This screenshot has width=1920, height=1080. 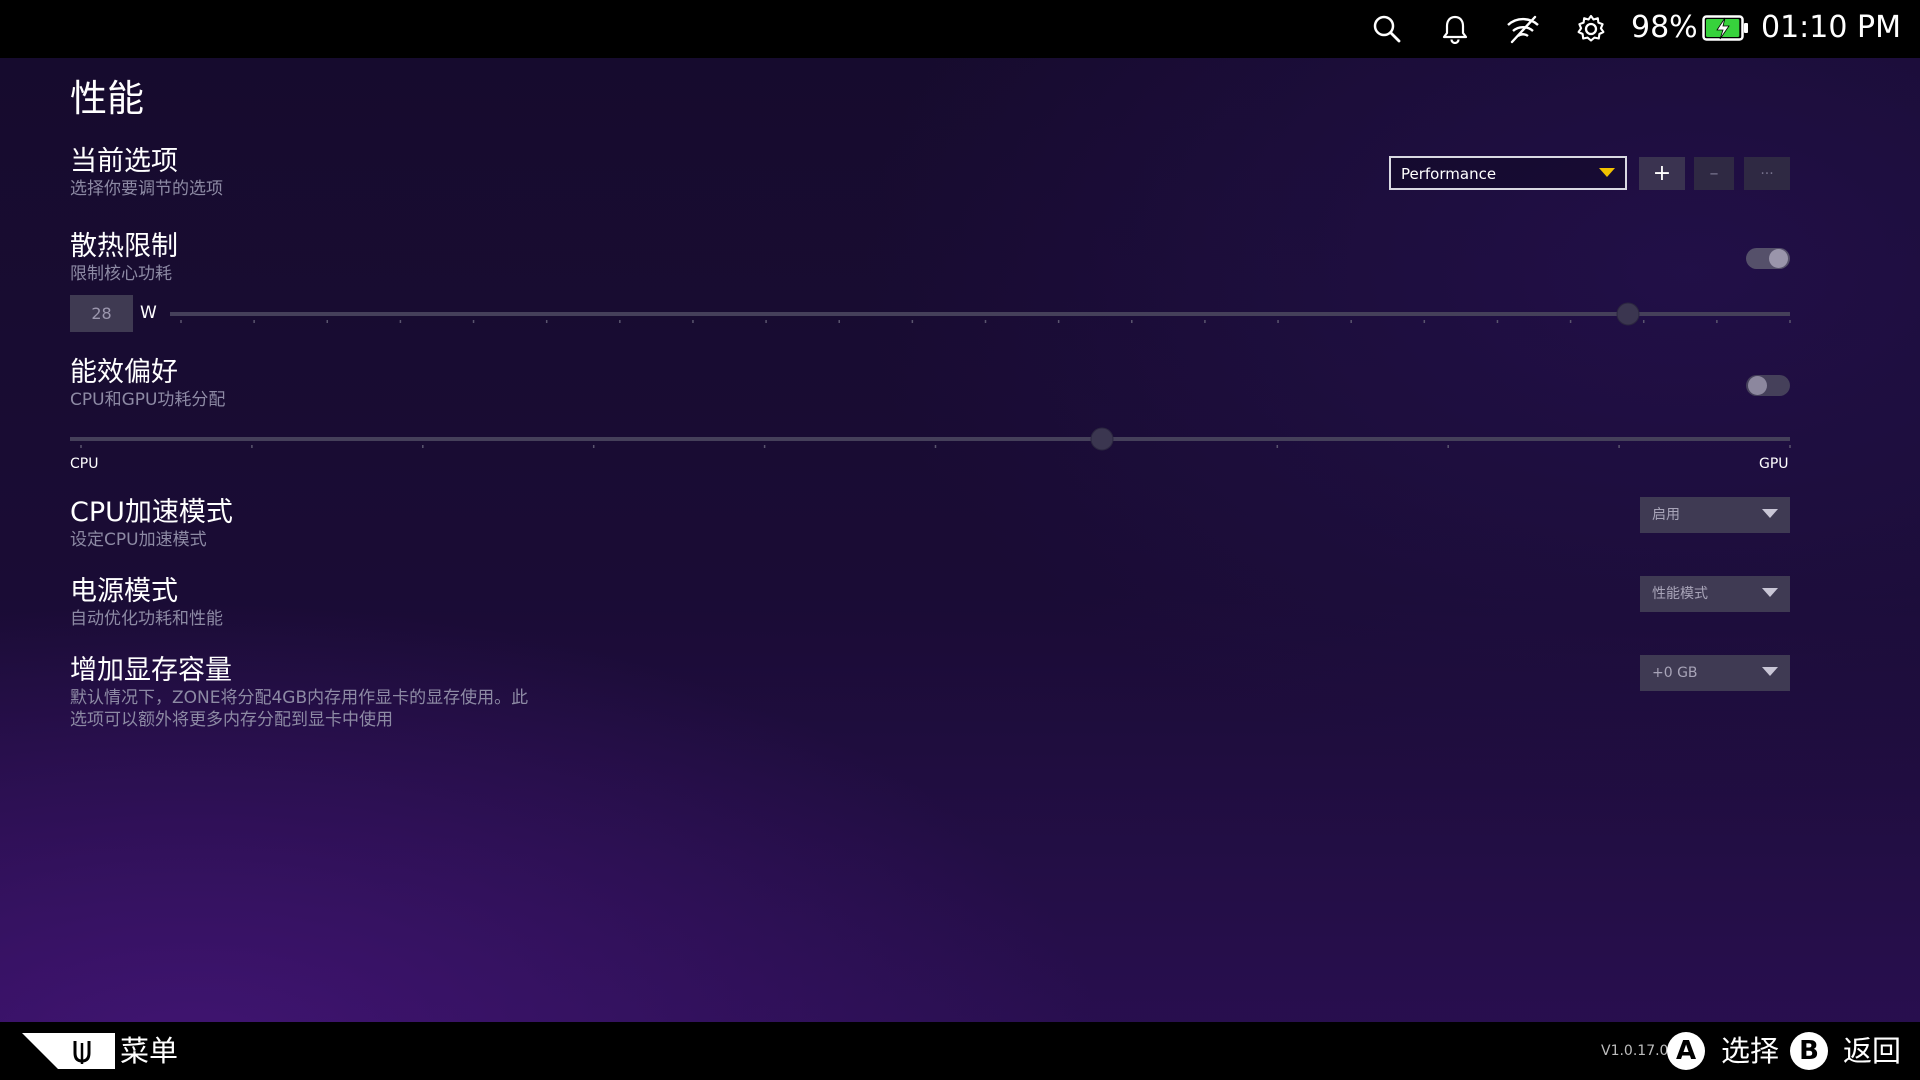 What do you see at coordinates (124, 161) in the screenshot?
I see `current-profile-title: 当前选项` at bounding box center [124, 161].